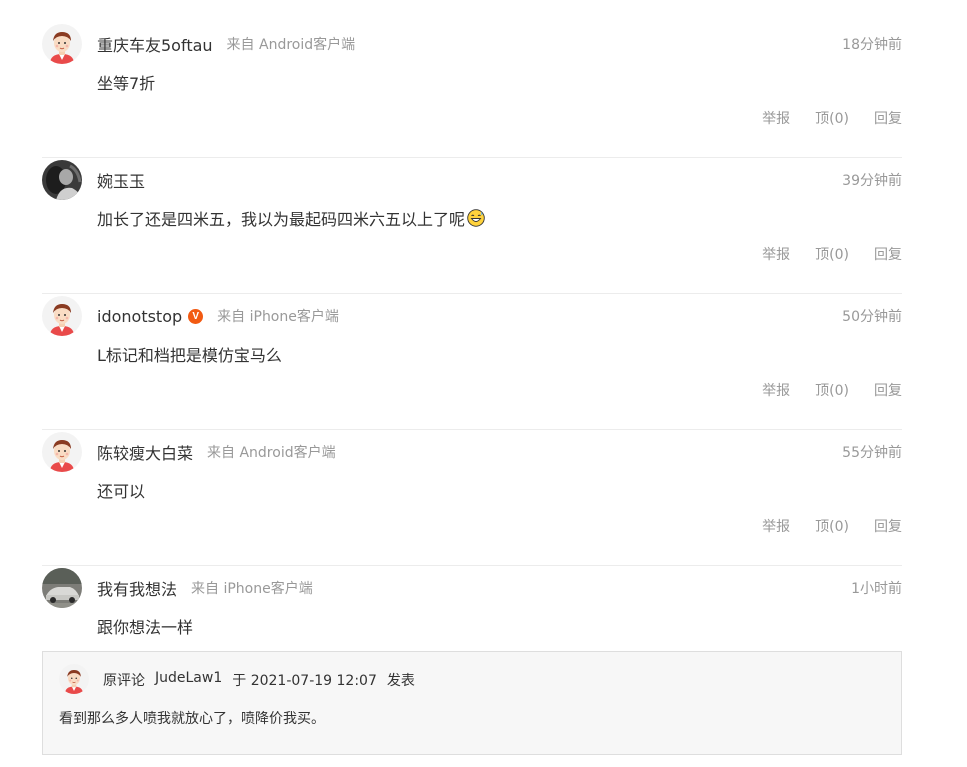  I want to click on quote-text: 看到那么多人喷我就放心了，喷降价我买。, so click(192, 719).